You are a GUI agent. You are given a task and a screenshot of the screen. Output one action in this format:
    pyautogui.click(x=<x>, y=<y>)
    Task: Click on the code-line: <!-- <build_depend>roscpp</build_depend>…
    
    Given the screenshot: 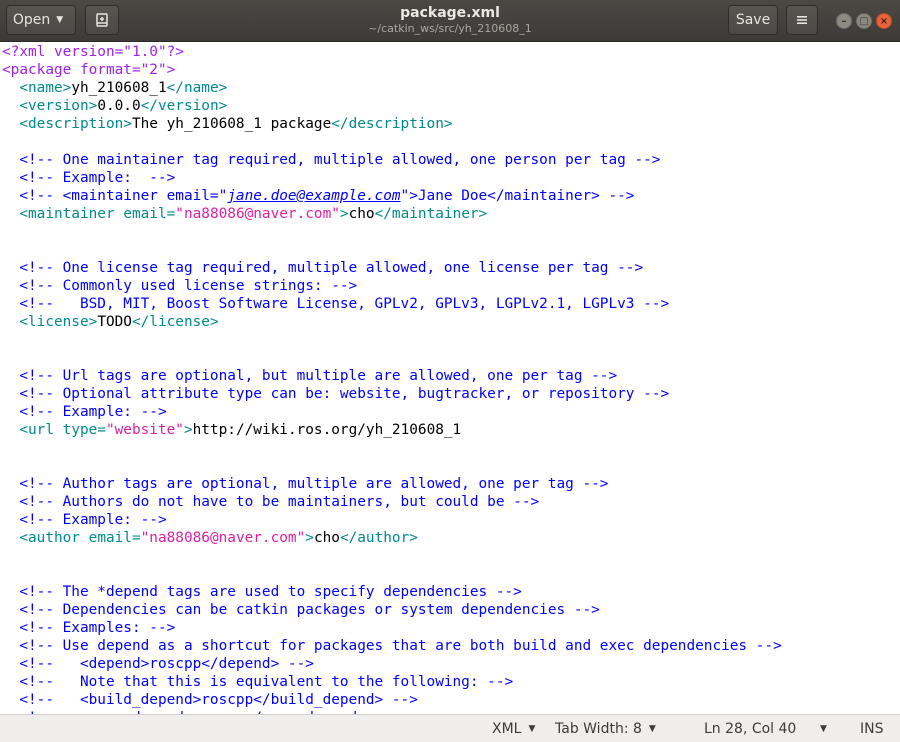 What is the action you would take?
    pyautogui.click(x=392, y=700)
    